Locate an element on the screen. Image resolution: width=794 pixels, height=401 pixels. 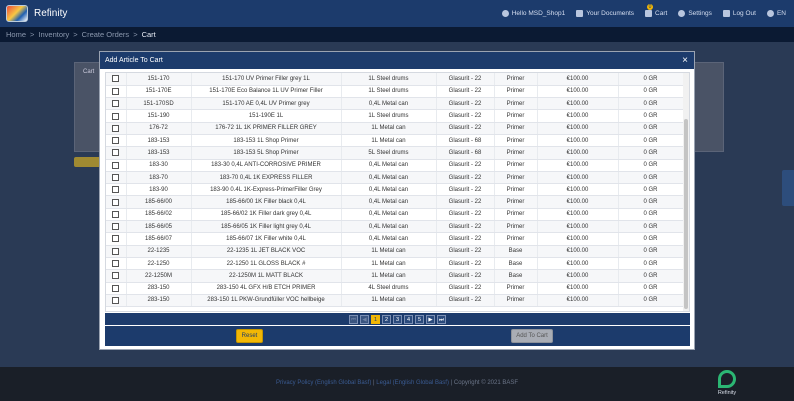
article-code-cell: 183-30 is located at coordinates (159, 165).